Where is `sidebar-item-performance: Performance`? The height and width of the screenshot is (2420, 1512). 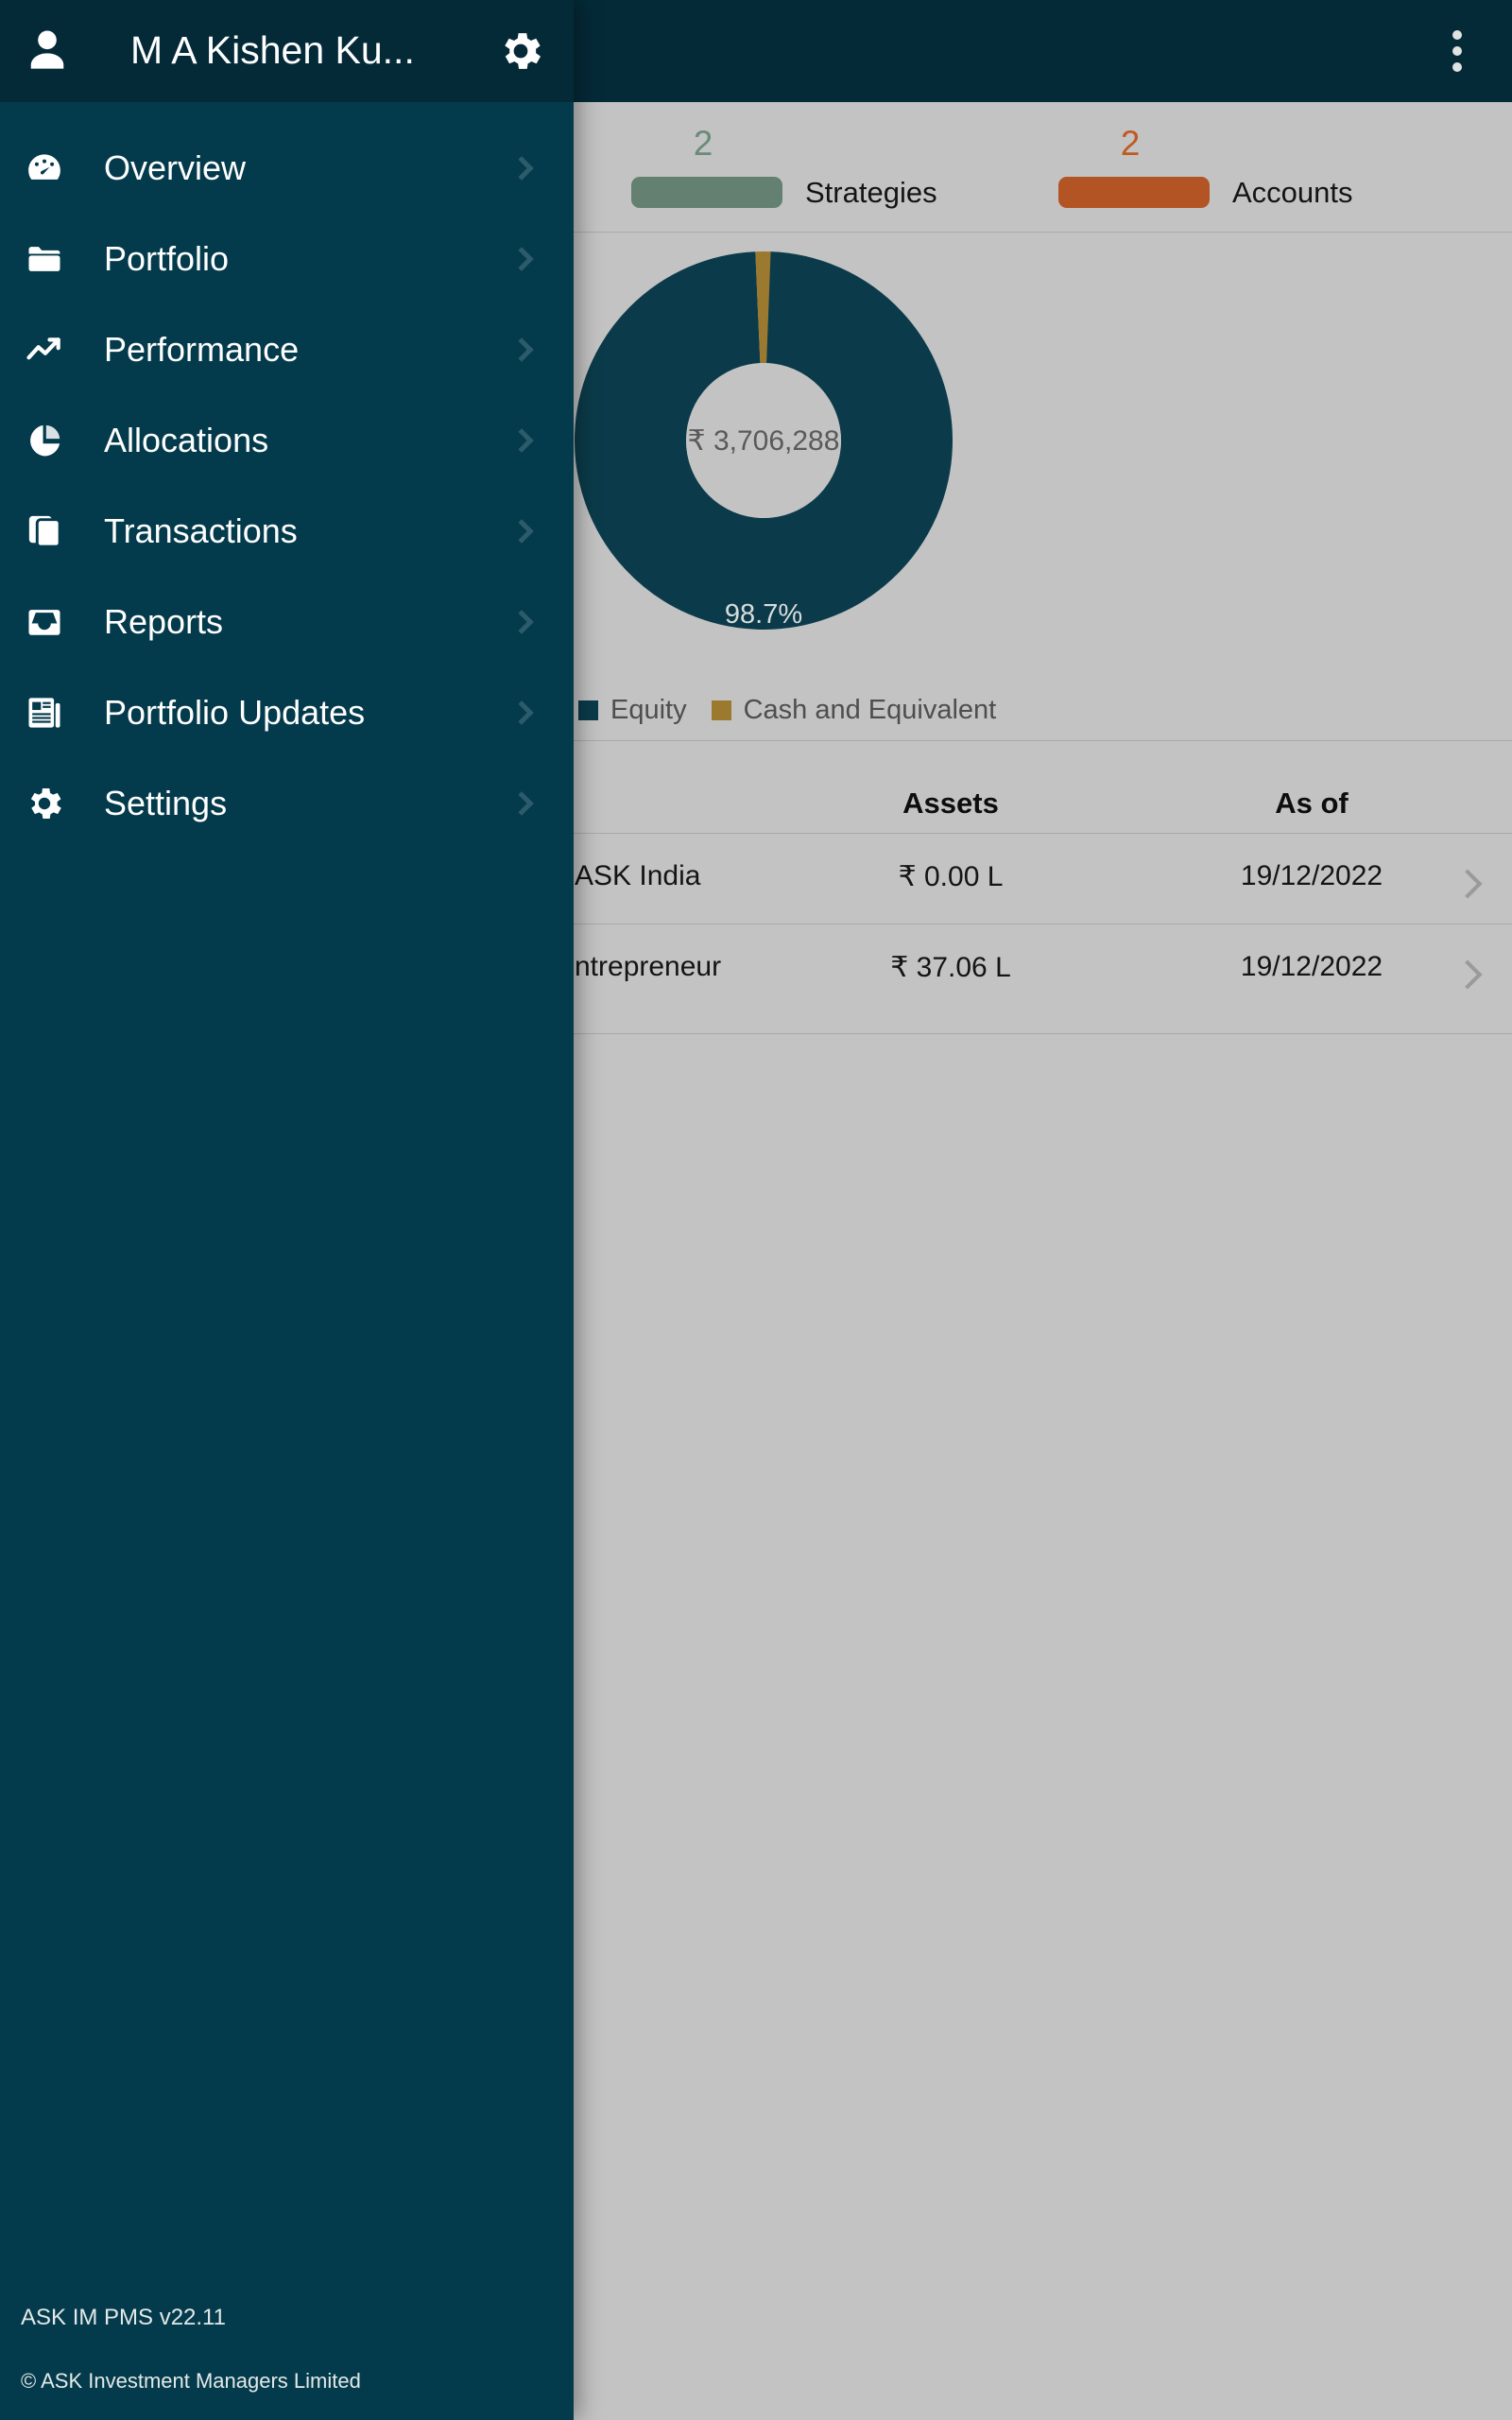 sidebar-item-performance: Performance is located at coordinates (287, 350).